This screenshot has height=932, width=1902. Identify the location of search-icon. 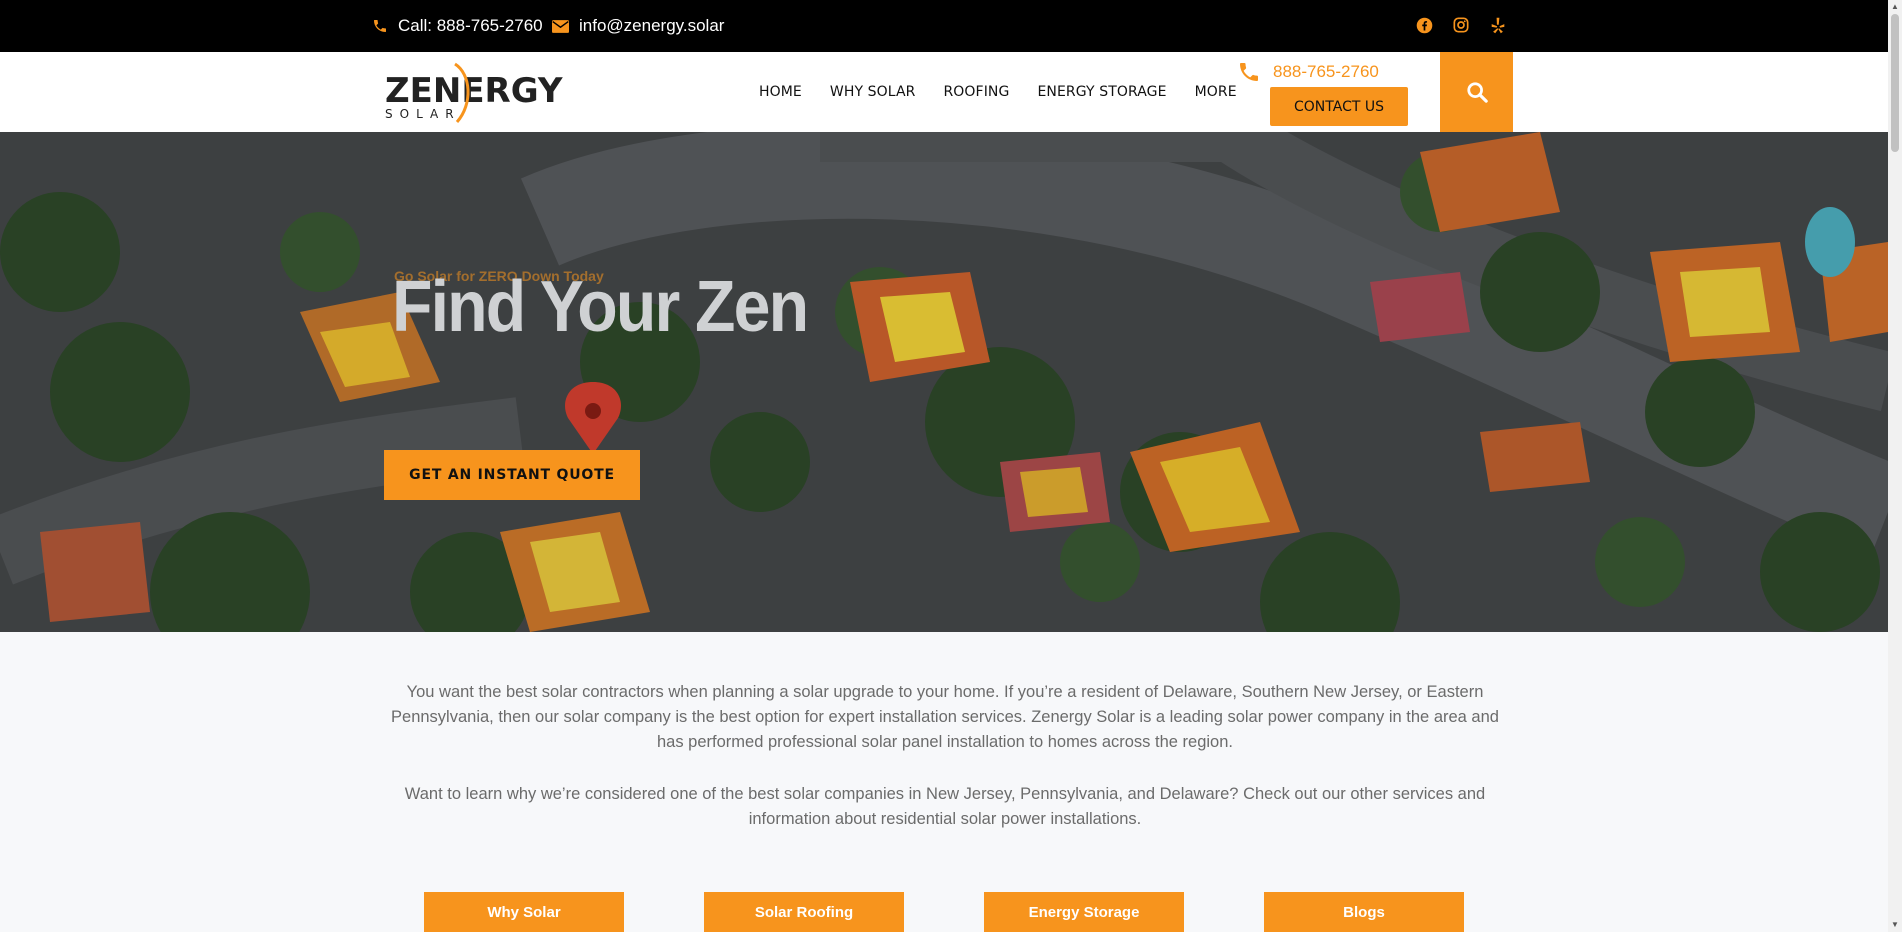
(1477, 92).